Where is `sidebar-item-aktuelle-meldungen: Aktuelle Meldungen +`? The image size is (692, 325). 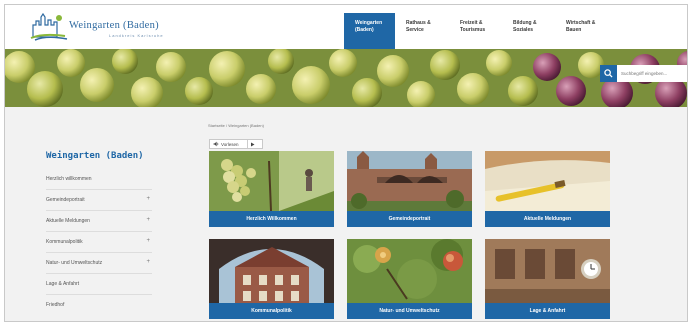 sidebar-item-aktuelle-meldungen: Aktuelle Meldungen + is located at coordinates (99, 221).